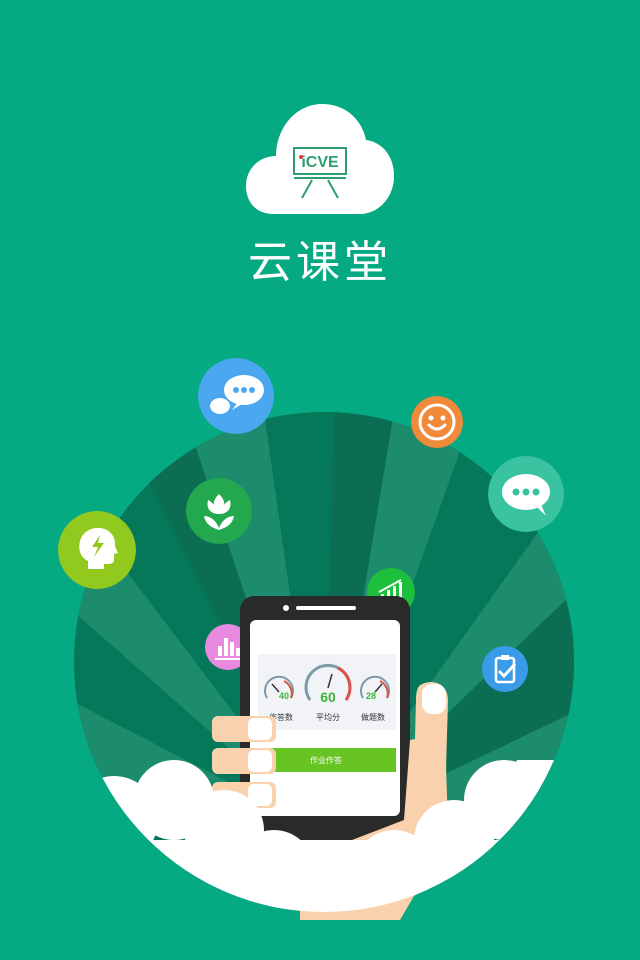  What do you see at coordinates (505, 669) in the screenshot?
I see `clipboard-check-icon` at bounding box center [505, 669].